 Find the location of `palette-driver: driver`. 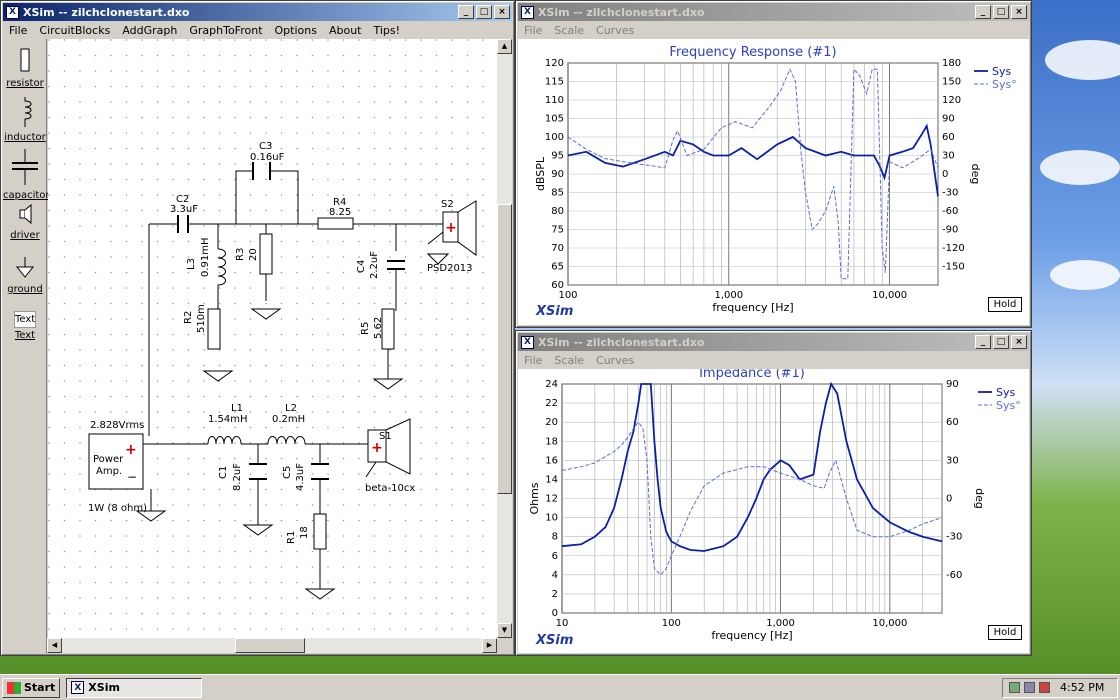

palette-driver: driver is located at coordinates (25, 222).